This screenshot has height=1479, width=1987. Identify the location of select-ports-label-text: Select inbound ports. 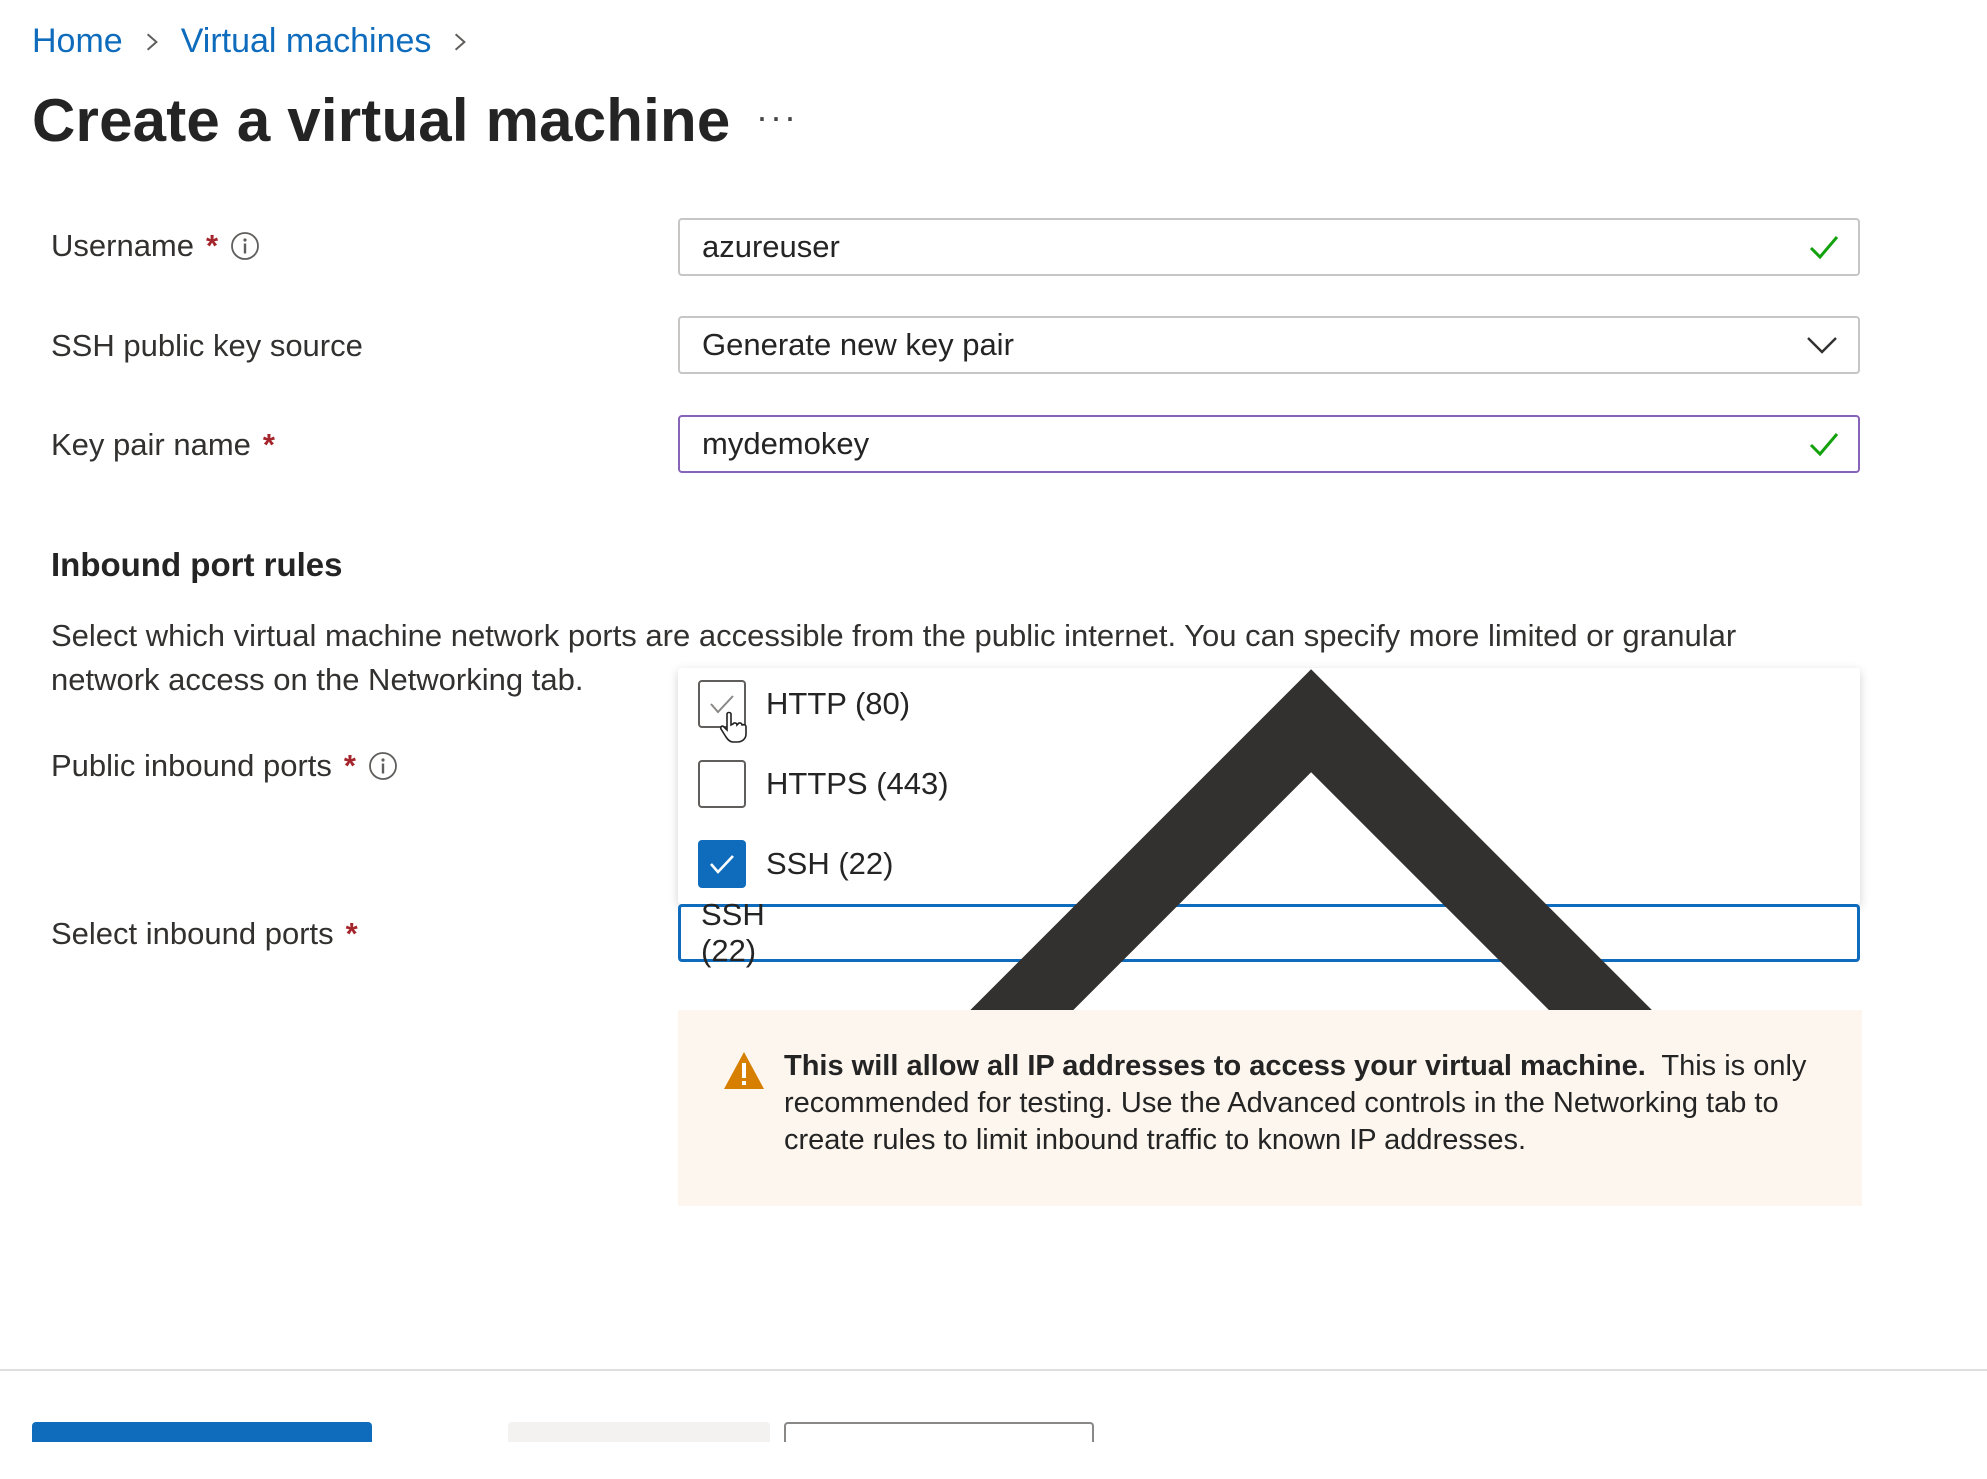
(192, 933).